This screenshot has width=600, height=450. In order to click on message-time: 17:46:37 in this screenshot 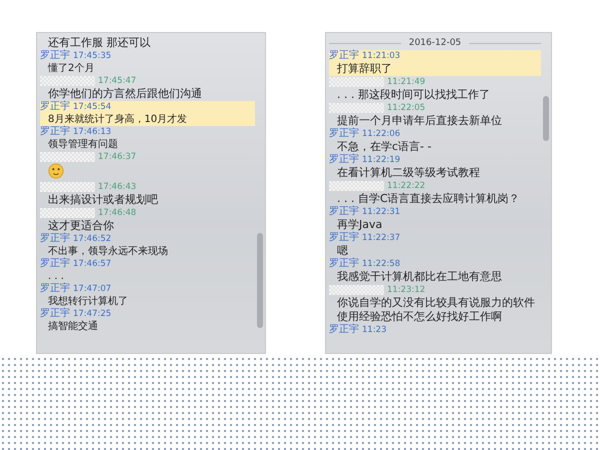, I will do `click(117, 157)`.